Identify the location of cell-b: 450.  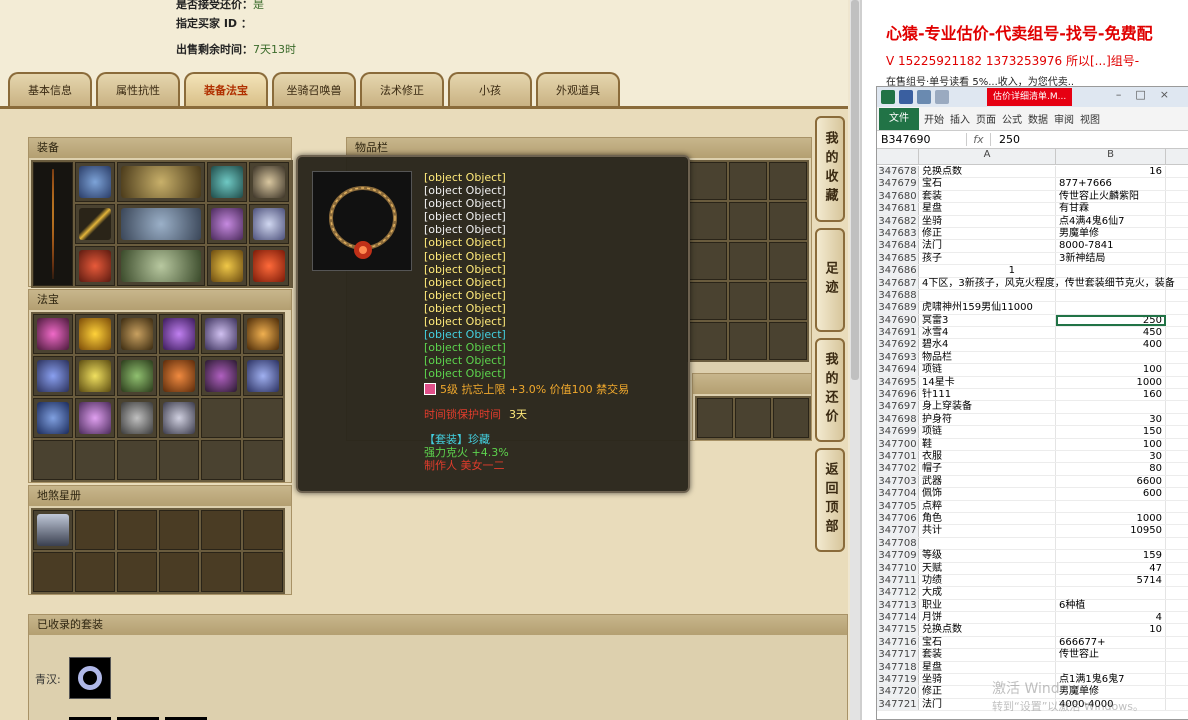
(1111, 333).